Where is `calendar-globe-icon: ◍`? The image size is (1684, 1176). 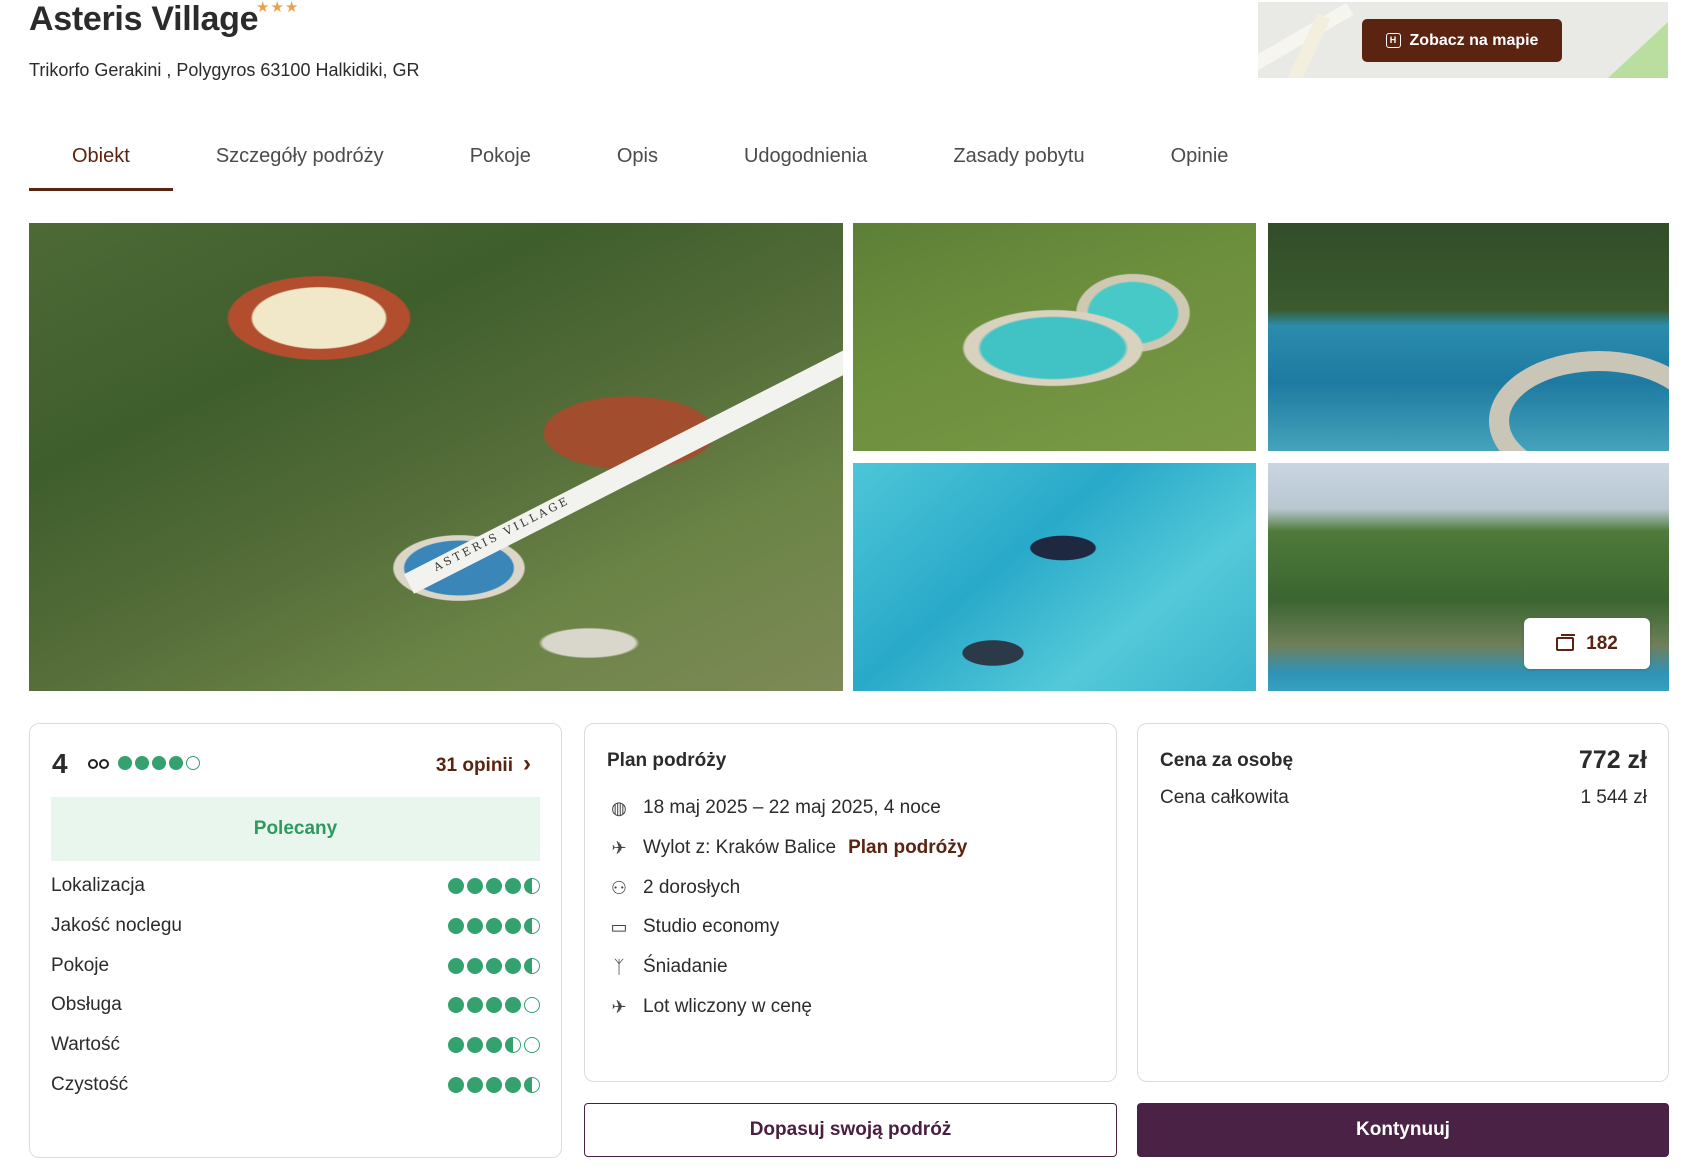
calendar-globe-icon: ◍ is located at coordinates (619, 807).